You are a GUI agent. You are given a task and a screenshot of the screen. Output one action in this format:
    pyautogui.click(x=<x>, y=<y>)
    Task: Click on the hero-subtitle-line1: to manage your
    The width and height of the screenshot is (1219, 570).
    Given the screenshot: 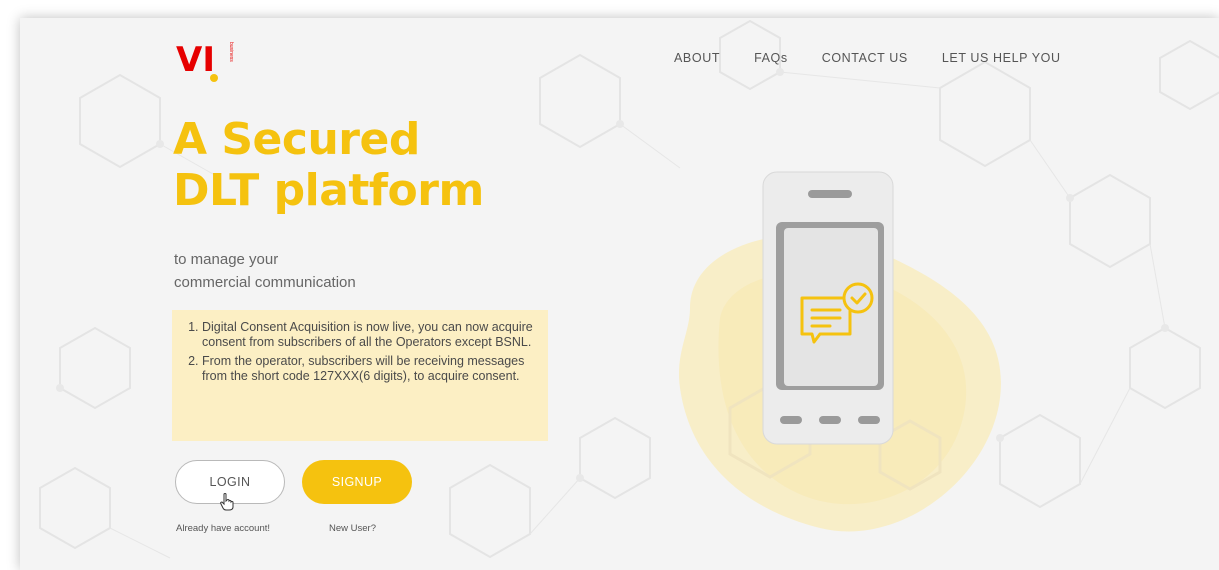 What is the action you would take?
    pyautogui.click(x=226, y=259)
    